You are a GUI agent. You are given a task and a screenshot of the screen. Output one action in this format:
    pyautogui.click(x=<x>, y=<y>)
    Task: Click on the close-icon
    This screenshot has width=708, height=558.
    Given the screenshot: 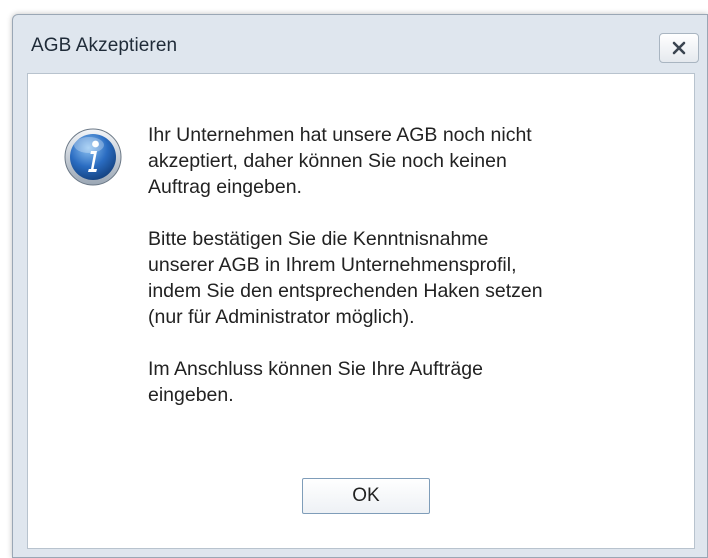 What is the action you would take?
    pyautogui.click(x=679, y=48)
    